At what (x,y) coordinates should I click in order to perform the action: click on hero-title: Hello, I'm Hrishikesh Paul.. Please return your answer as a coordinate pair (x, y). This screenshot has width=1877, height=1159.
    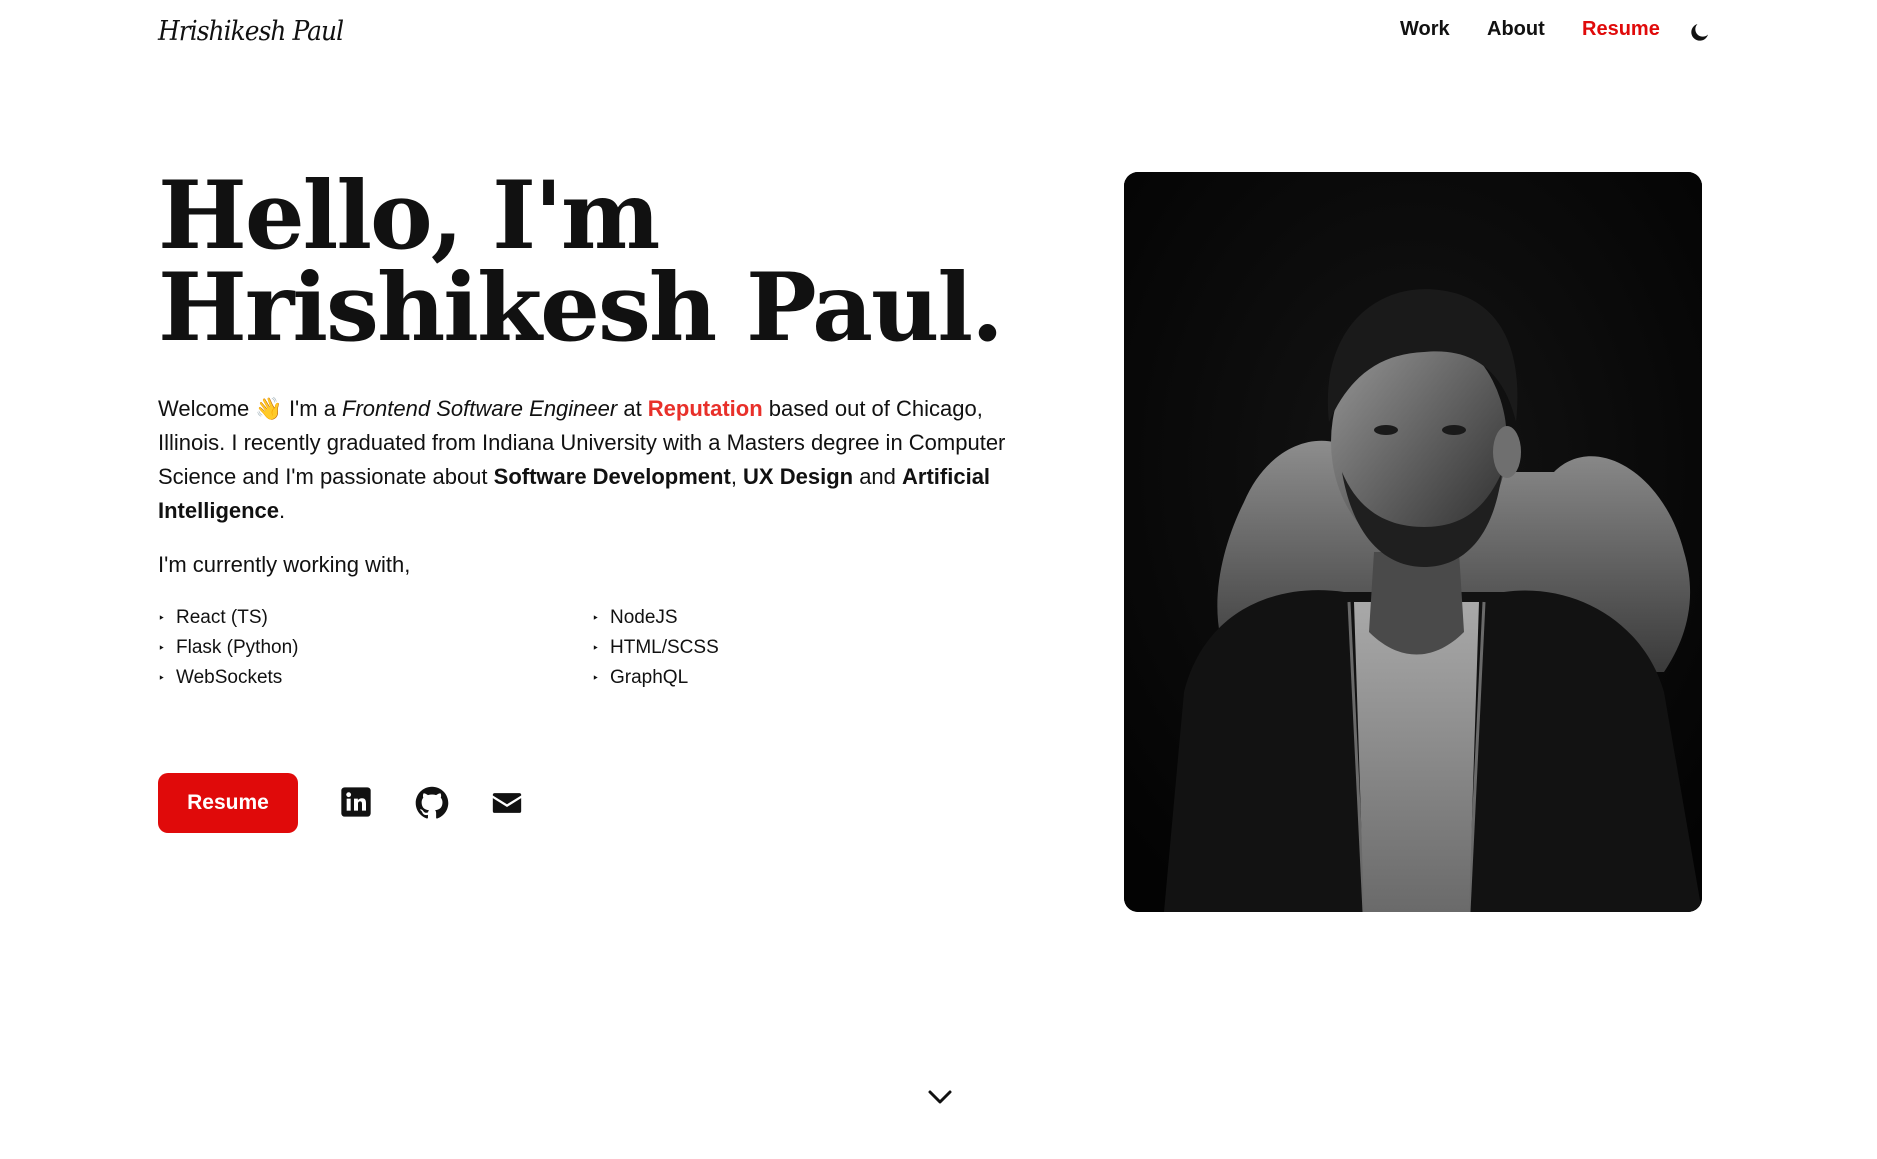
    Looking at the image, I should click on (581, 262).